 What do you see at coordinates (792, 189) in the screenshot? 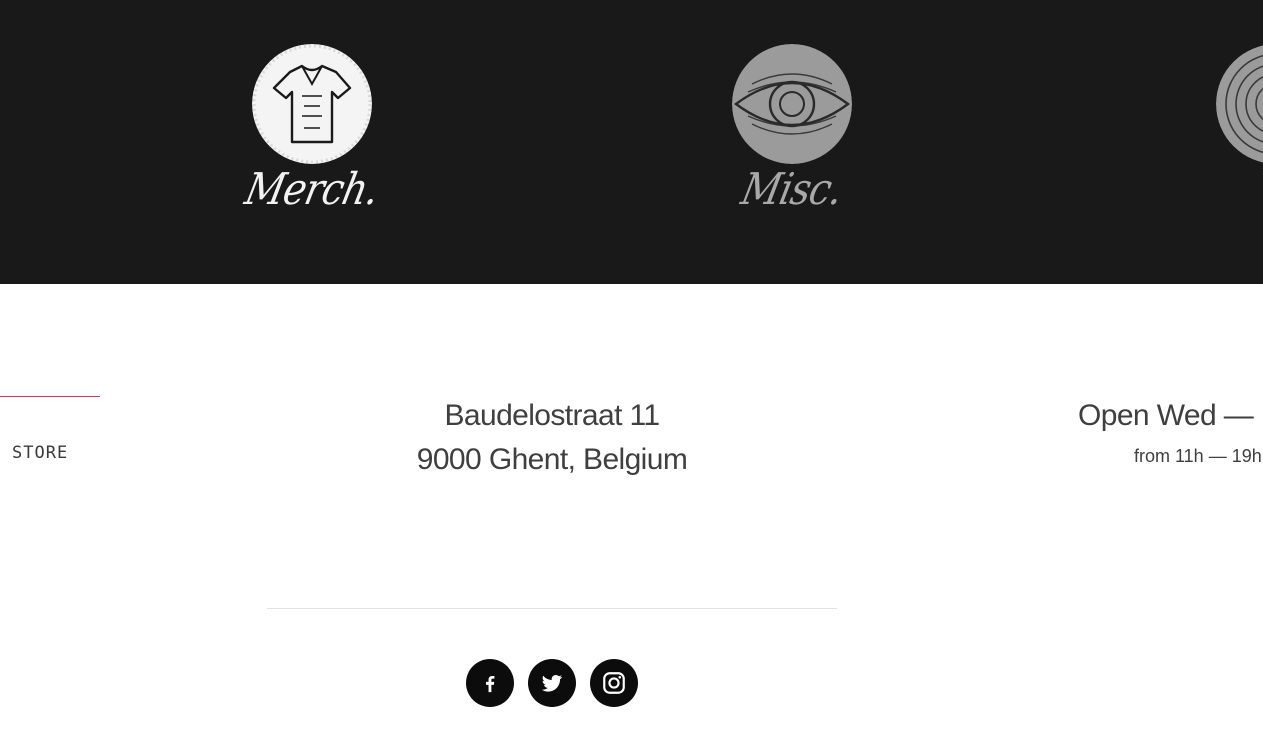
I see `category-misc-label: Misc.` at bounding box center [792, 189].